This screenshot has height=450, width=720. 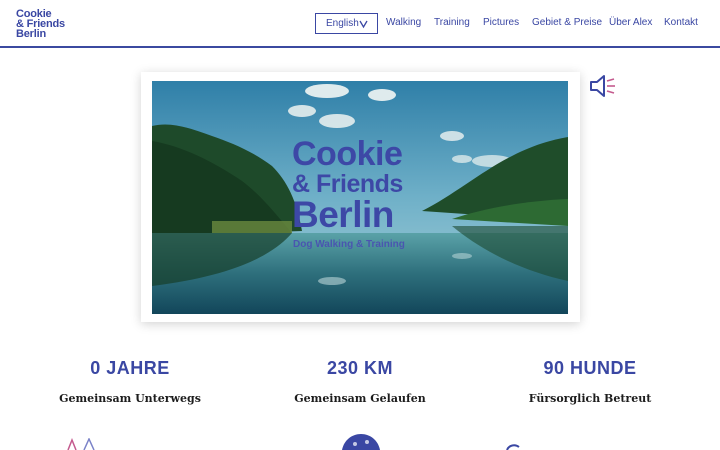 What do you see at coordinates (343, 214) in the screenshot?
I see `hero-title-line-3: Berlin` at bounding box center [343, 214].